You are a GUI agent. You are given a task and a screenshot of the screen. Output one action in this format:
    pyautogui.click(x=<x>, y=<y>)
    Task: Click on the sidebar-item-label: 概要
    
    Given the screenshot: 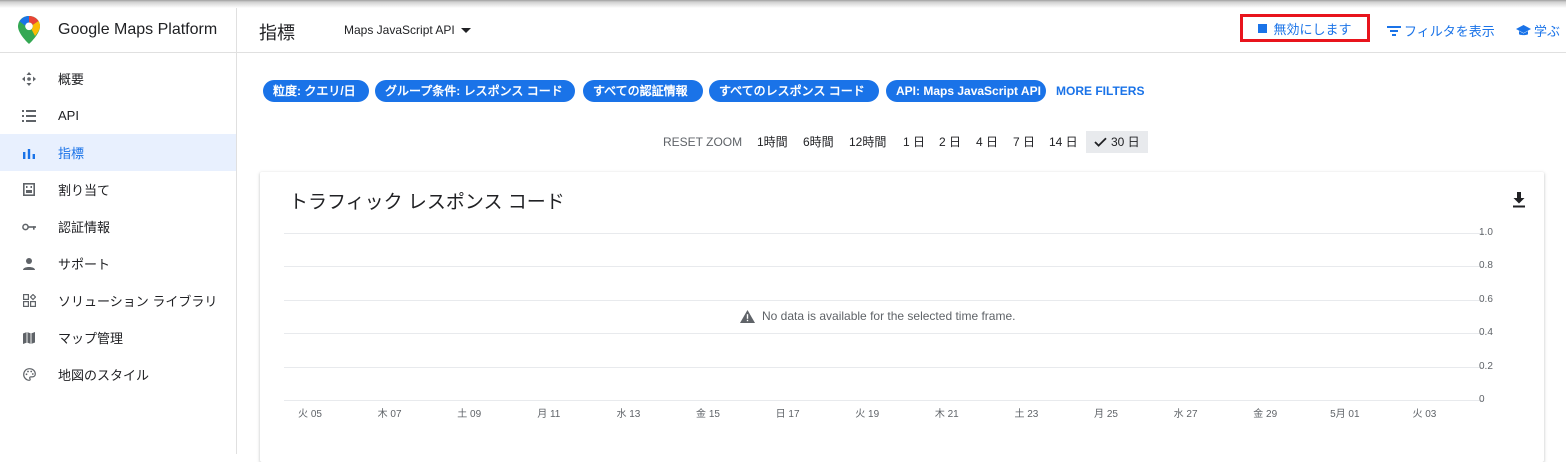 What is the action you would take?
    pyautogui.click(x=71, y=79)
    